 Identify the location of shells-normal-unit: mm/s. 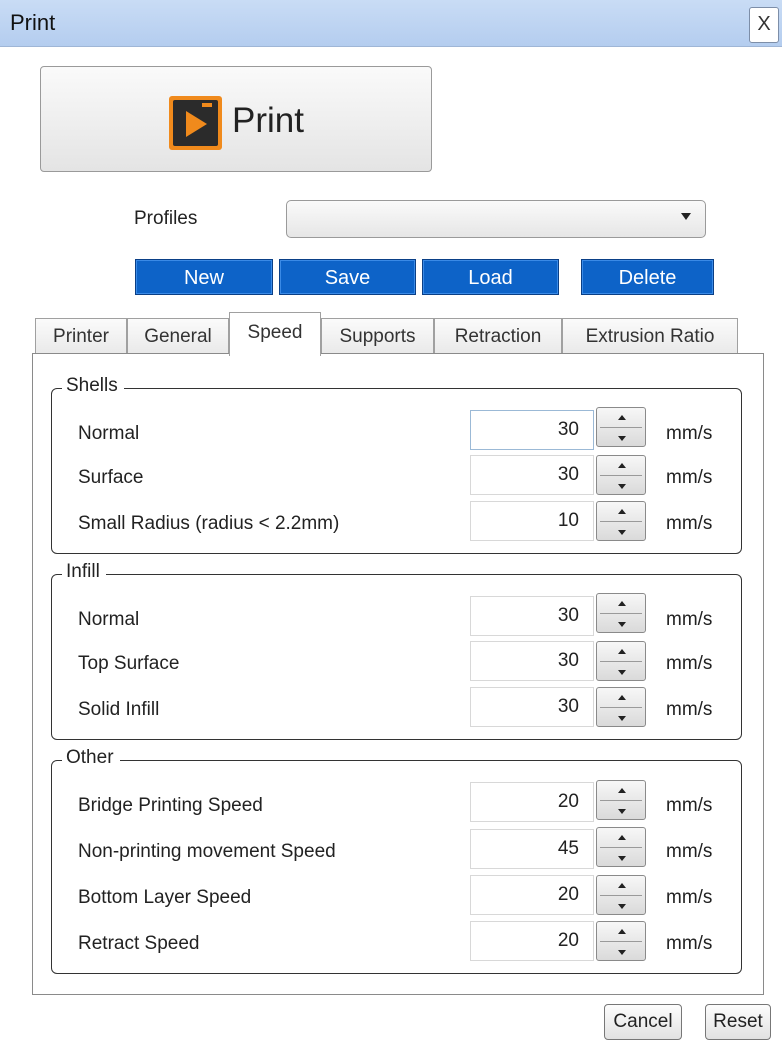
(689, 433).